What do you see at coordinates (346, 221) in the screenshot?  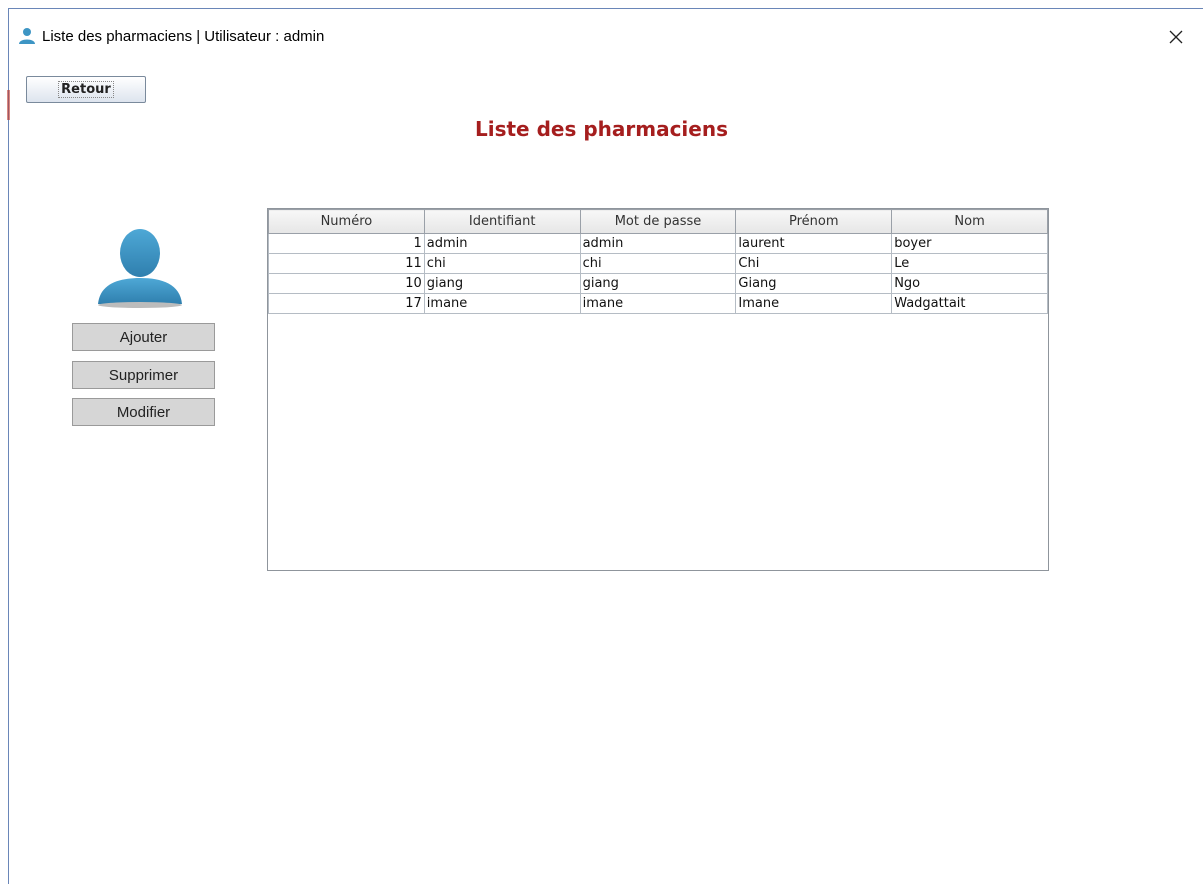 I see `column-header-numero: Numéro` at bounding box center [346, 221].